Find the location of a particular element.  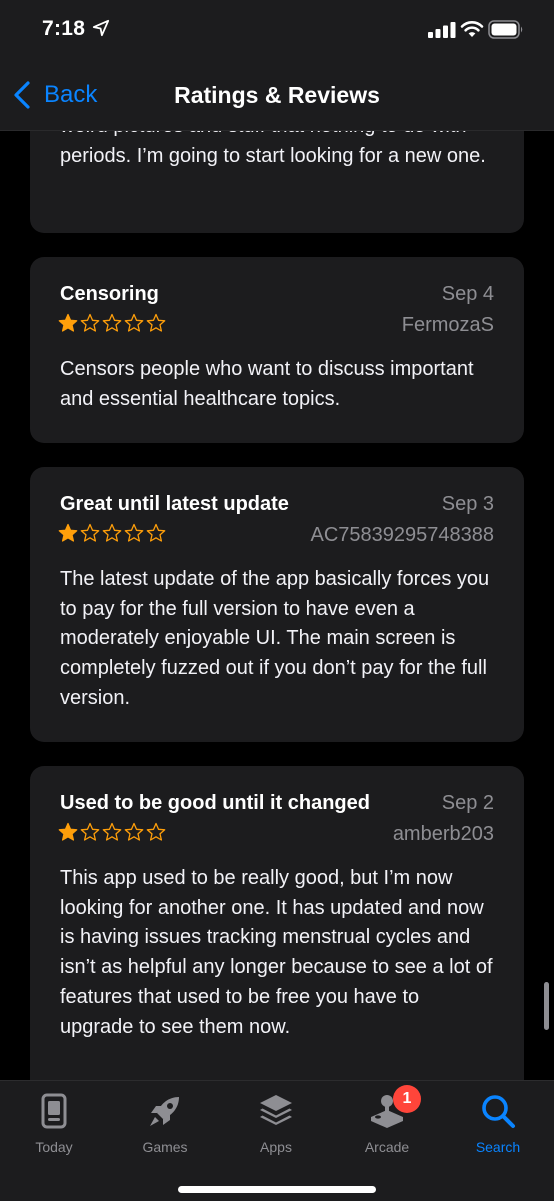

navigation-bar: Back Ratings & Reviews is located at coordinates (277, 96).